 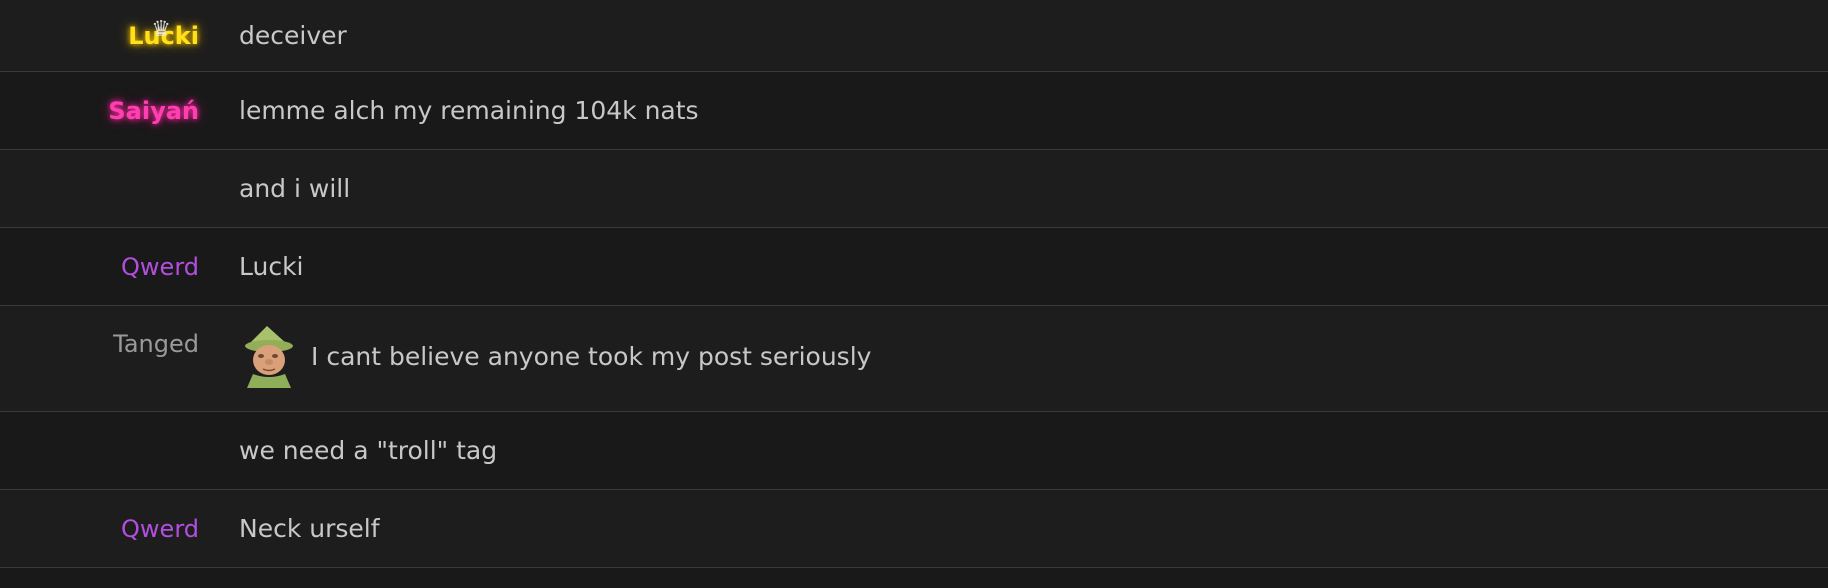 What do you see at coordinates (469, 110) in the screenshot?
I see `message-text: lemme alch my remaining 104k nats` at bounding box center [469, 110].